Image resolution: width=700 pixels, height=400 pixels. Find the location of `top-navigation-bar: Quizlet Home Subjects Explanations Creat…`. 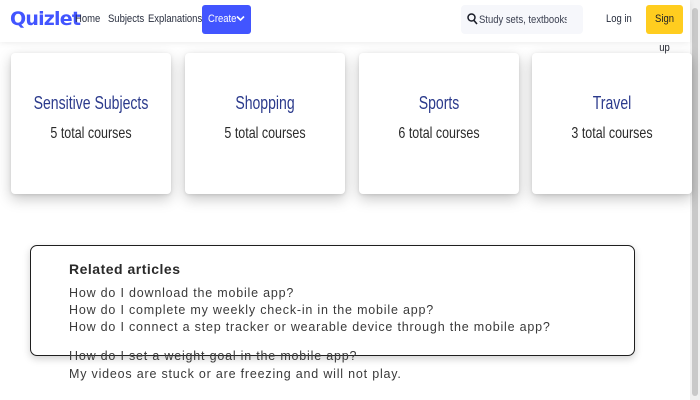

top-navigation-bar: Quizlet Home Subjects Explanations Creat… is located at coordinates (345, 27).